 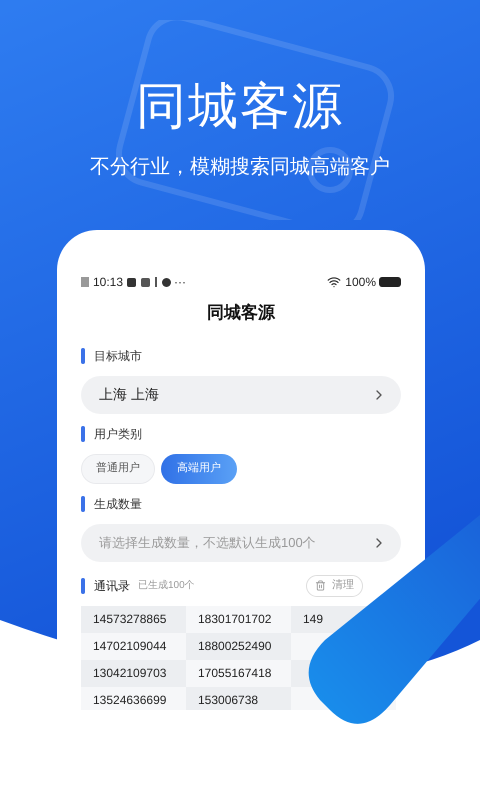 What do you see at coordinates (133, 698) in the screenshot?
I see `phone-number-cell: 13524636699` at bounding box center [133, 698].